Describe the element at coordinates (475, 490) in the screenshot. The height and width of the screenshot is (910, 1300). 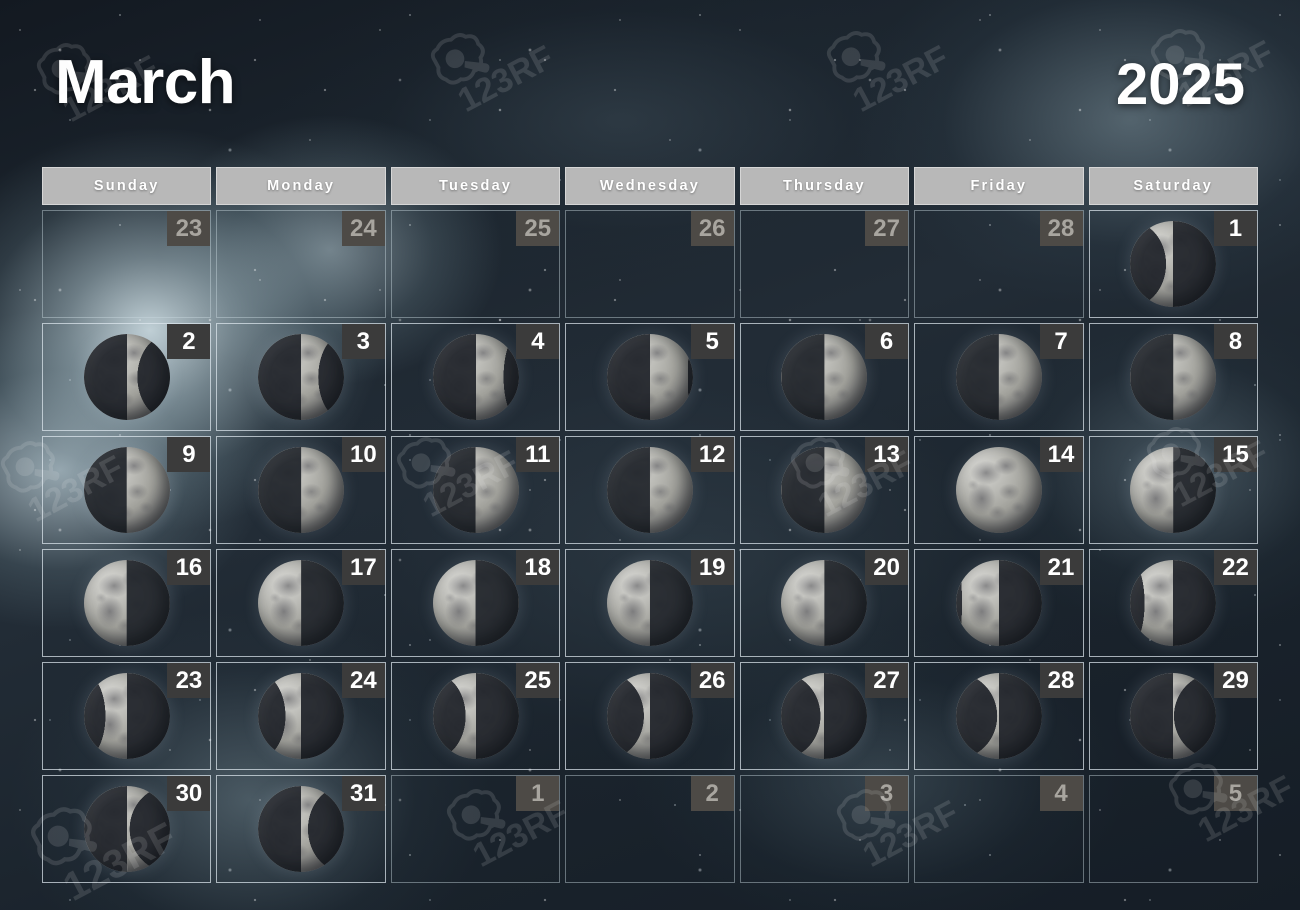
I see `calendar-day-cell: 11` at that location.